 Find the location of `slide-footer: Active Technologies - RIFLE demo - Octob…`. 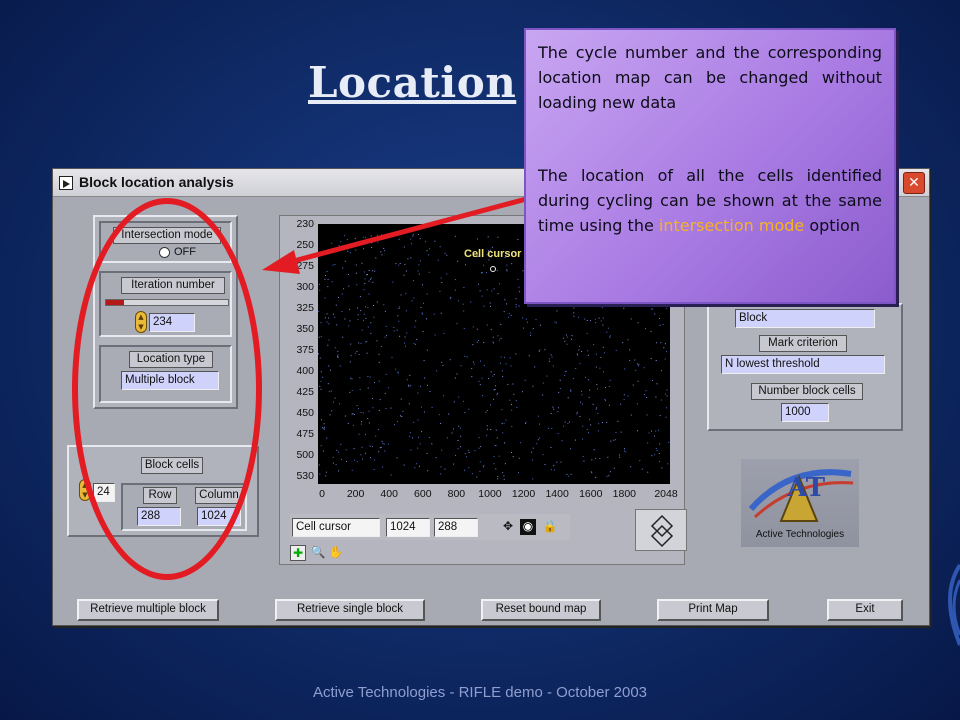

slide-footer: Active Technologies - RIFLE demo - Octob… is located at coordinates (480, 692).